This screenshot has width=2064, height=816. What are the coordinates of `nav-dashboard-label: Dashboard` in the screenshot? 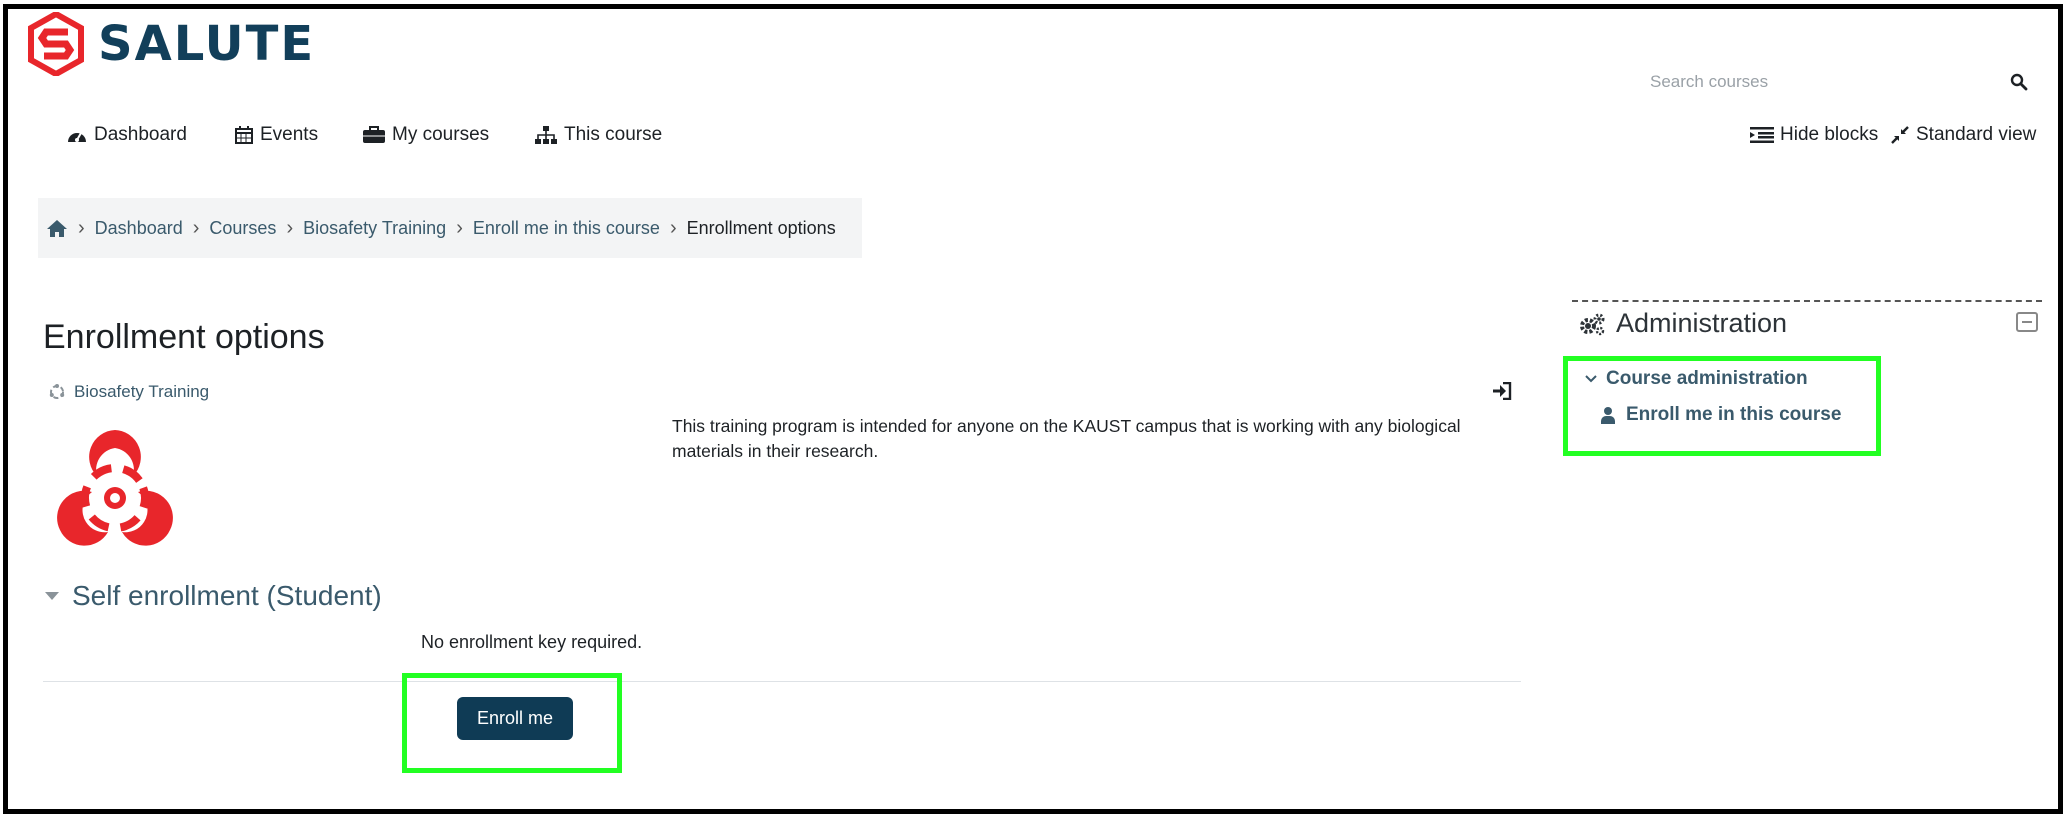 It's located at (140, 134).